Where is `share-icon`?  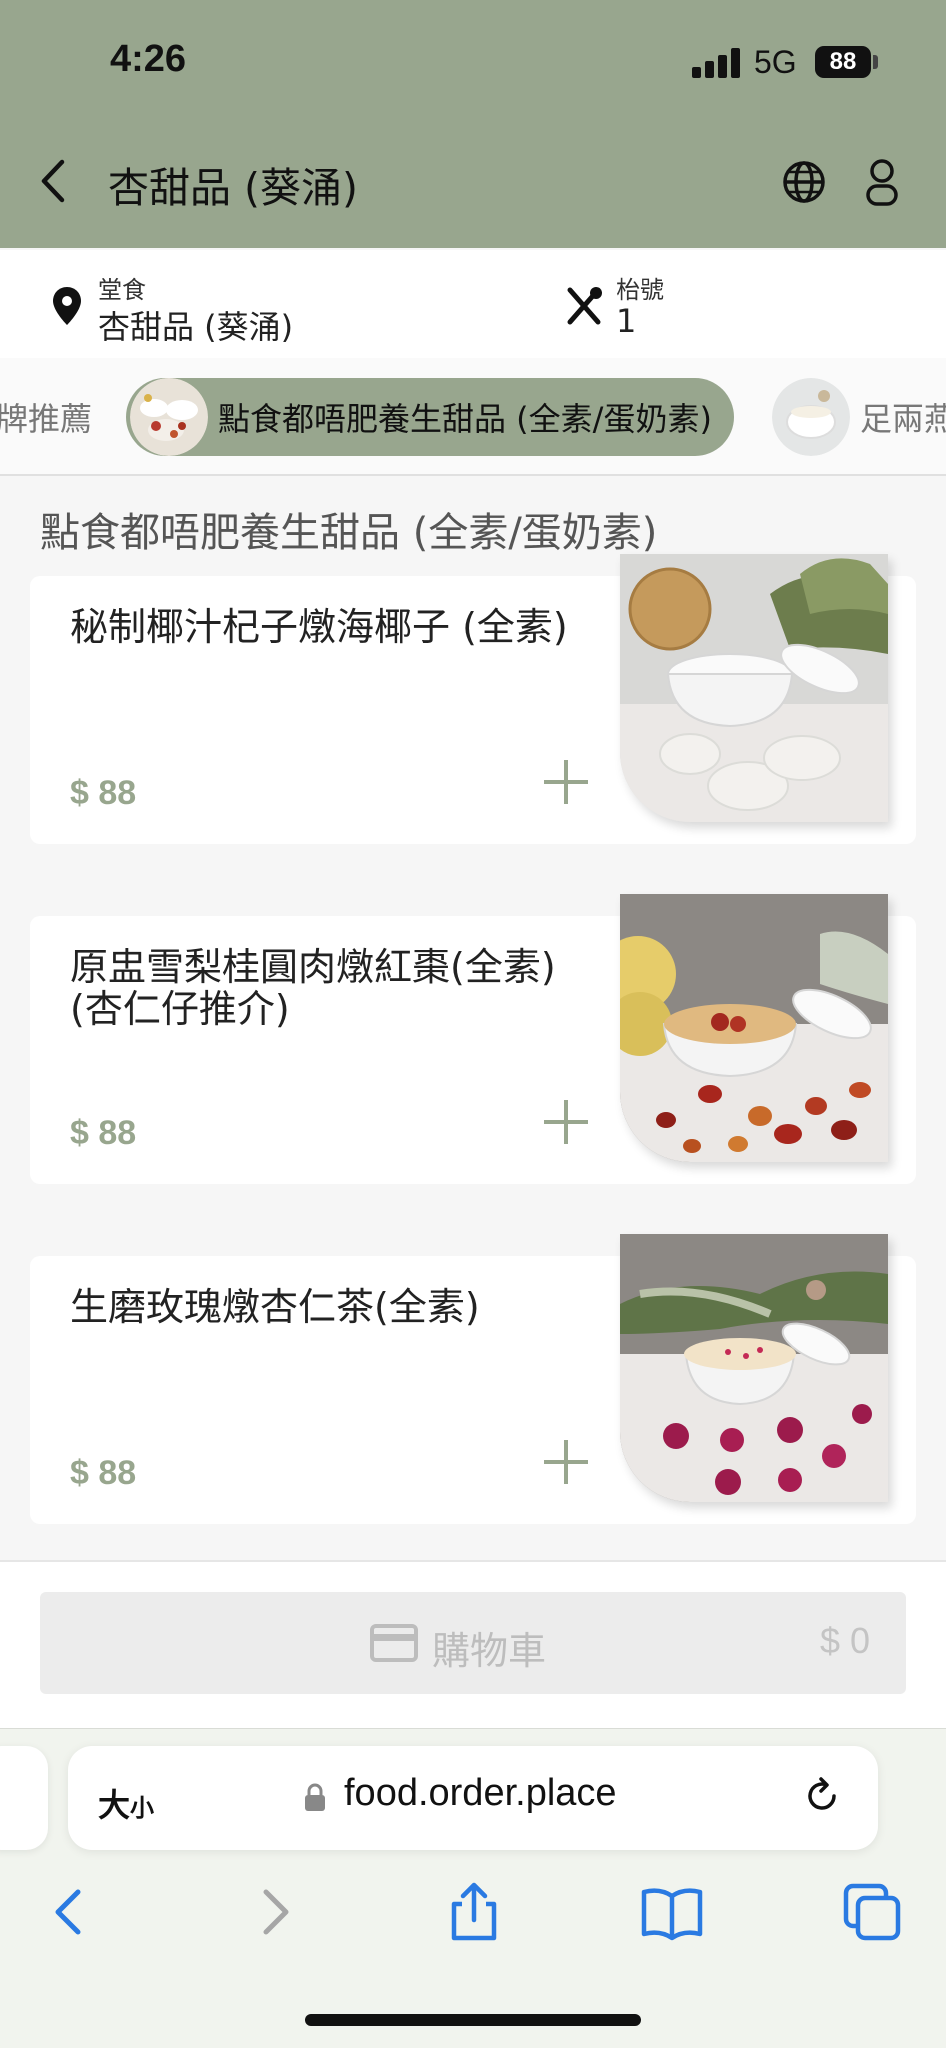 share-icon is located at coordinates (474, 1912).